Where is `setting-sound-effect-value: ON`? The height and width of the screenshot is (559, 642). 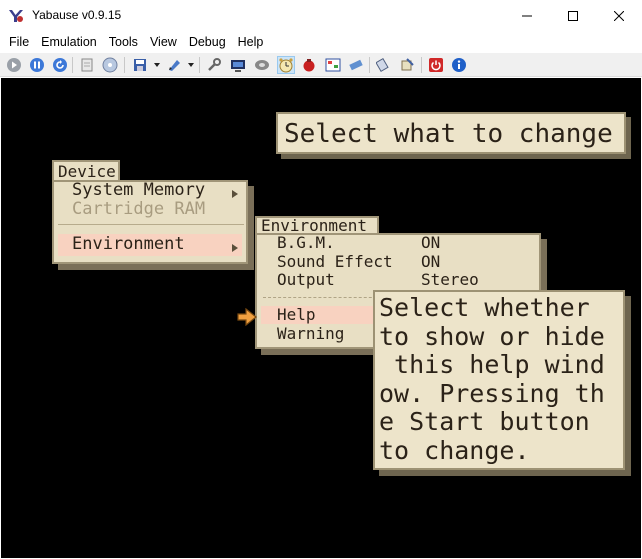
setting-sound-effect-value: ON is located at coordinates (431, 261).